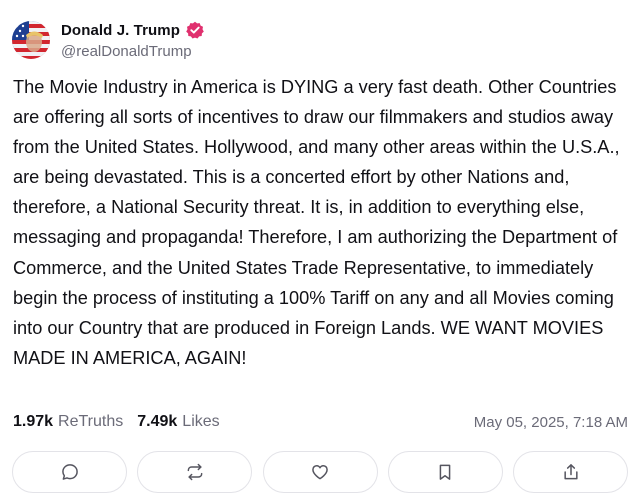 The height and width of the screenshot is (504, 640). I want to click on author-name-row: Donald J. Trump, so click(132, 30).